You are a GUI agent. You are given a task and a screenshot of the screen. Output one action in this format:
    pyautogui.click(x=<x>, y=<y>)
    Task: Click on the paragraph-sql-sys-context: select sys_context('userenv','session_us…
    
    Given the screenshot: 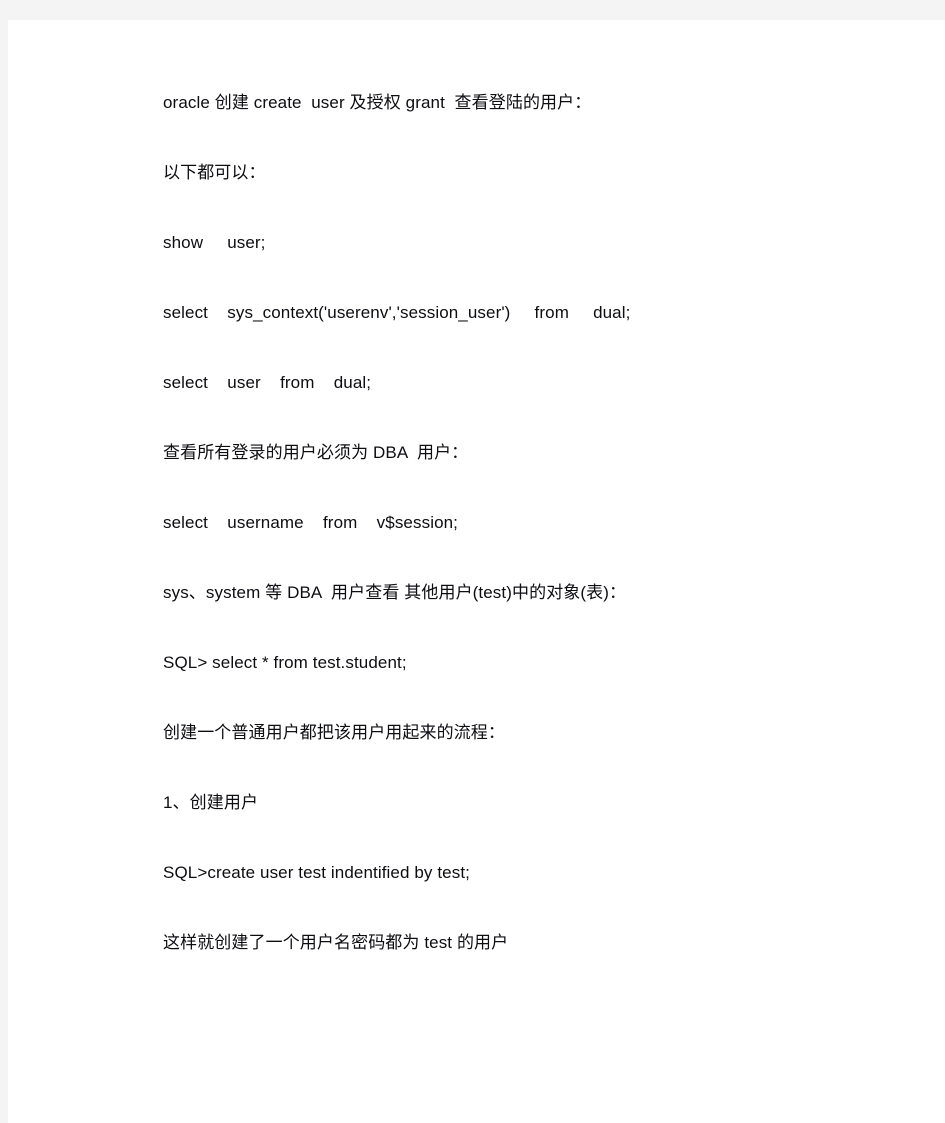 What is the action you would take?
    pyautogui.click(x=397, y=312)
    